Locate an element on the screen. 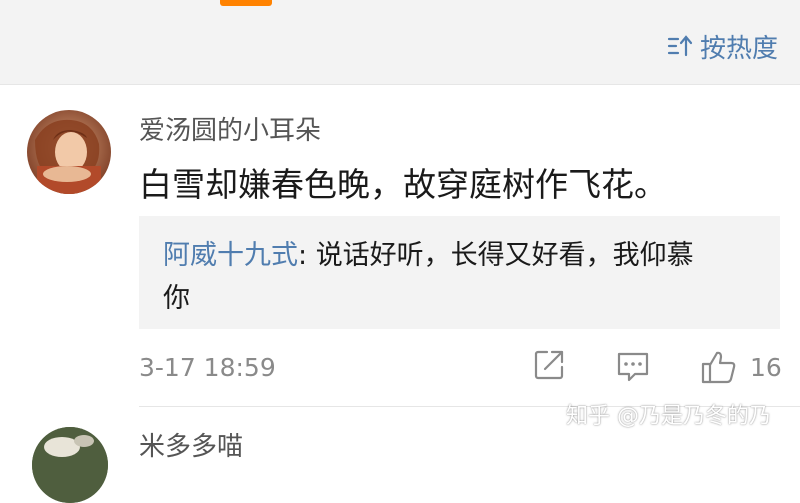 The height and width of the screenshot is (503, 800). like-button is located at coordinates (719, 367).